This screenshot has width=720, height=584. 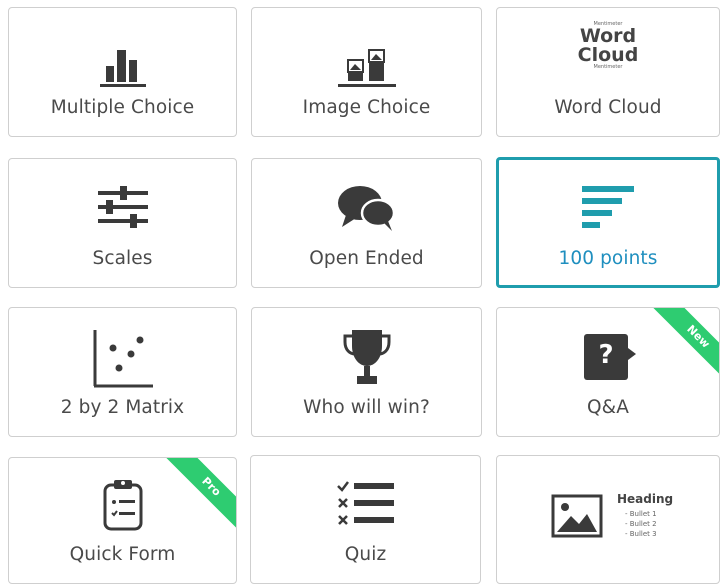 What do you see at coordinates (641, 524) in the screenshot?
I see `slide-bullet: - Bullet 2` at bounding box center [641, 524].